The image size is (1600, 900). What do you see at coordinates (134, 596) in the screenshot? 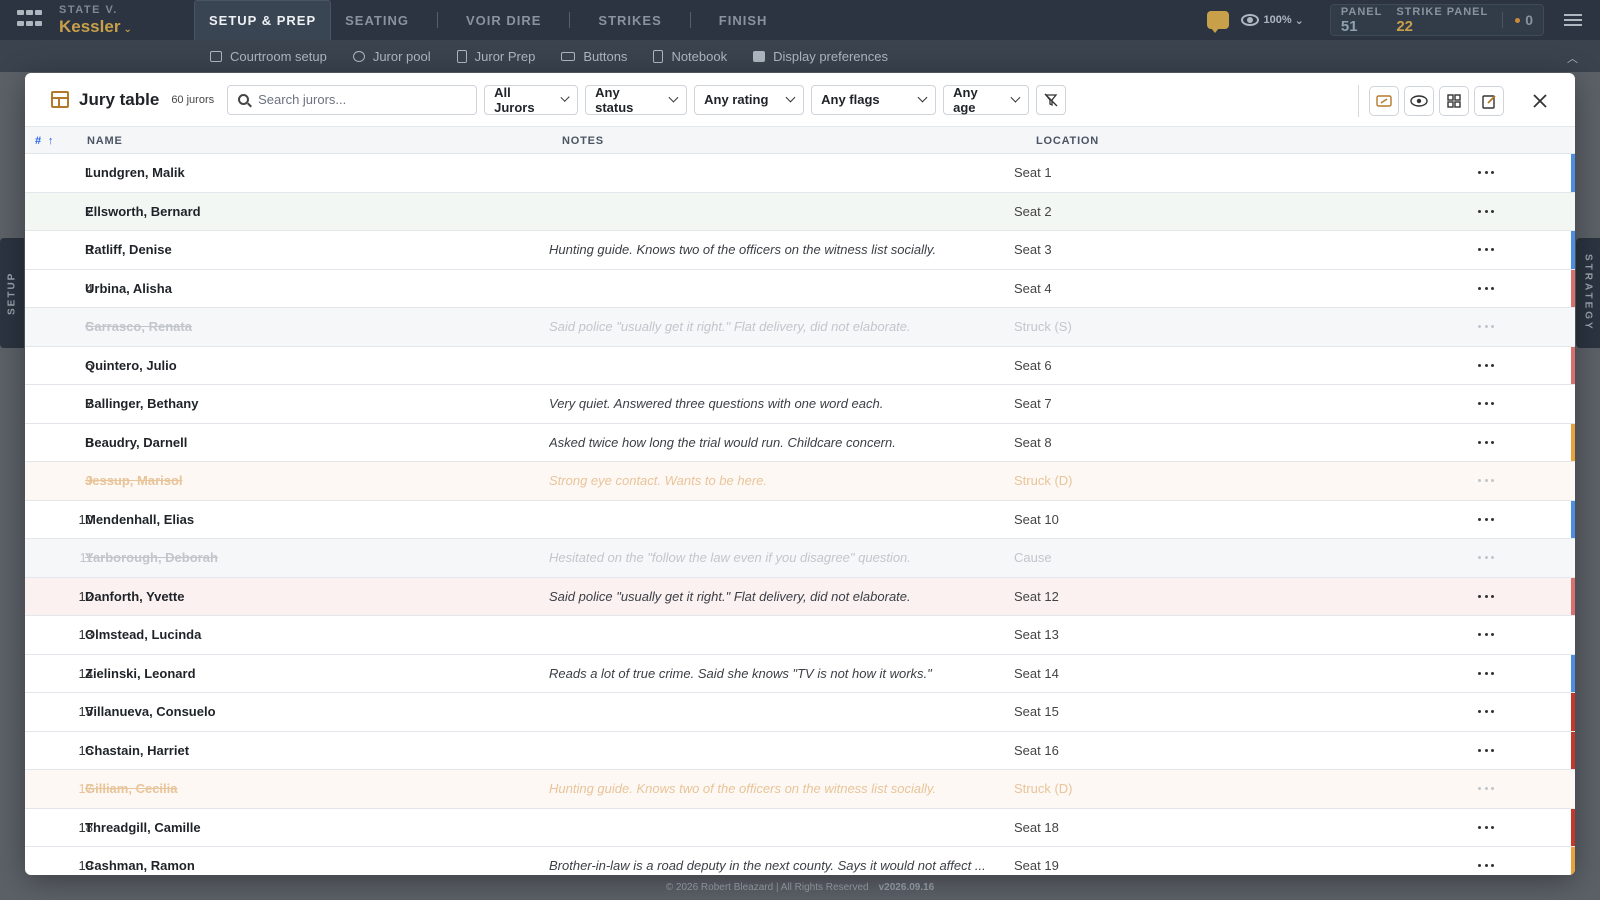
I see `juror-name: Danforth, Yvette` at bounding box center [134, 596].